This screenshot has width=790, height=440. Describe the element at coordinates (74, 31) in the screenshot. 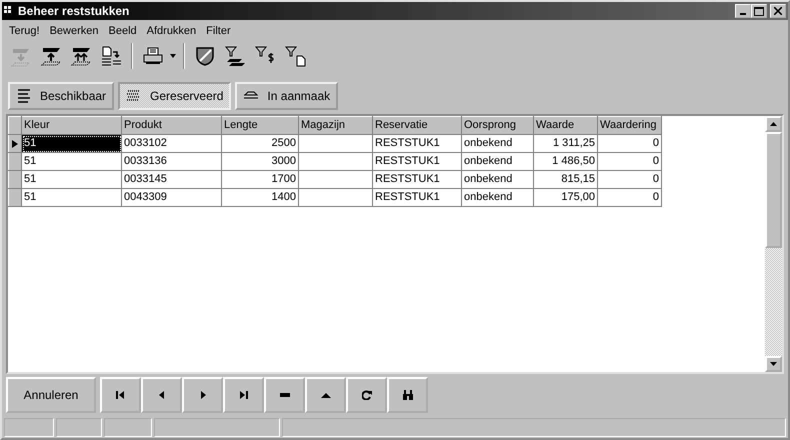

I see `menu-item: Bewerken` at that location.